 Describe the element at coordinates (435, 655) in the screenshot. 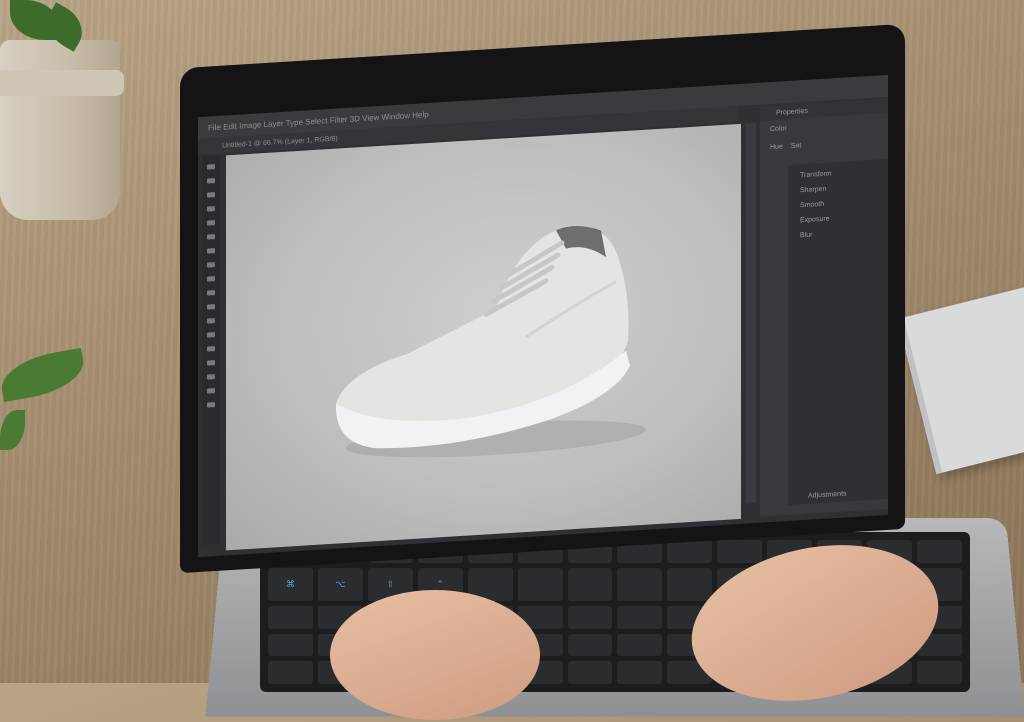

I see `left-hand` at that location.